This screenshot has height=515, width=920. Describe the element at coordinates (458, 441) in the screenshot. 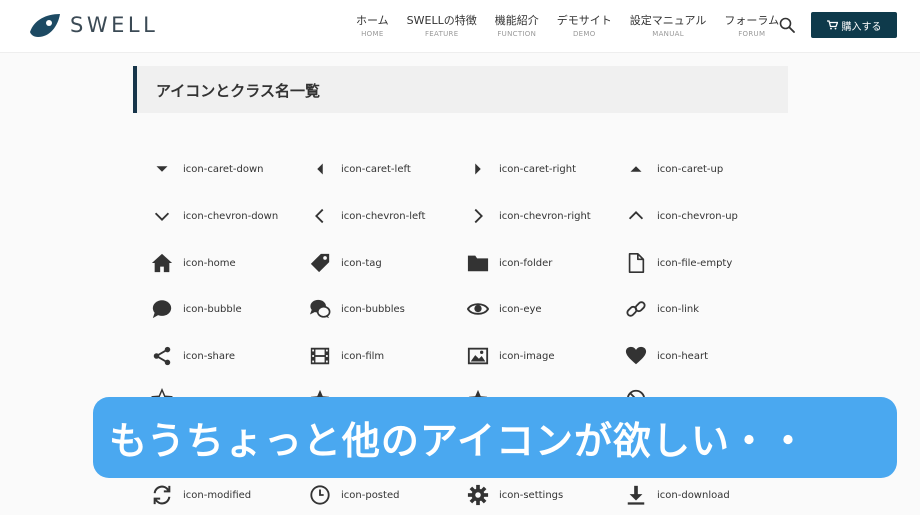

I see `caption-text: もうちょっと他のアイコンが欲しい・・` at that location.